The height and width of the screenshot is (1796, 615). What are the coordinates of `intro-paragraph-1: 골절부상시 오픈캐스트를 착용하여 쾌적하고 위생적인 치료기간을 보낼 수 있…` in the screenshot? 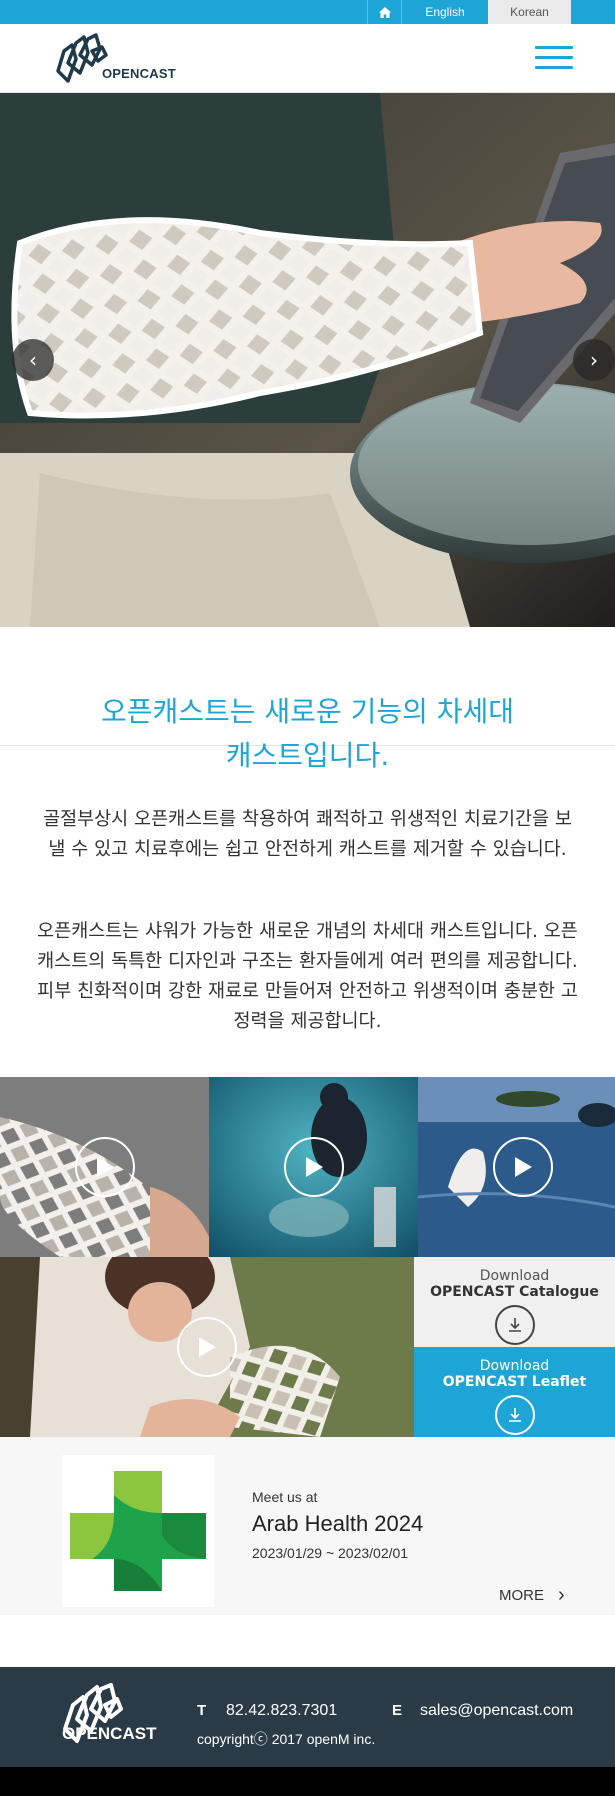 It's located at (307, 834).